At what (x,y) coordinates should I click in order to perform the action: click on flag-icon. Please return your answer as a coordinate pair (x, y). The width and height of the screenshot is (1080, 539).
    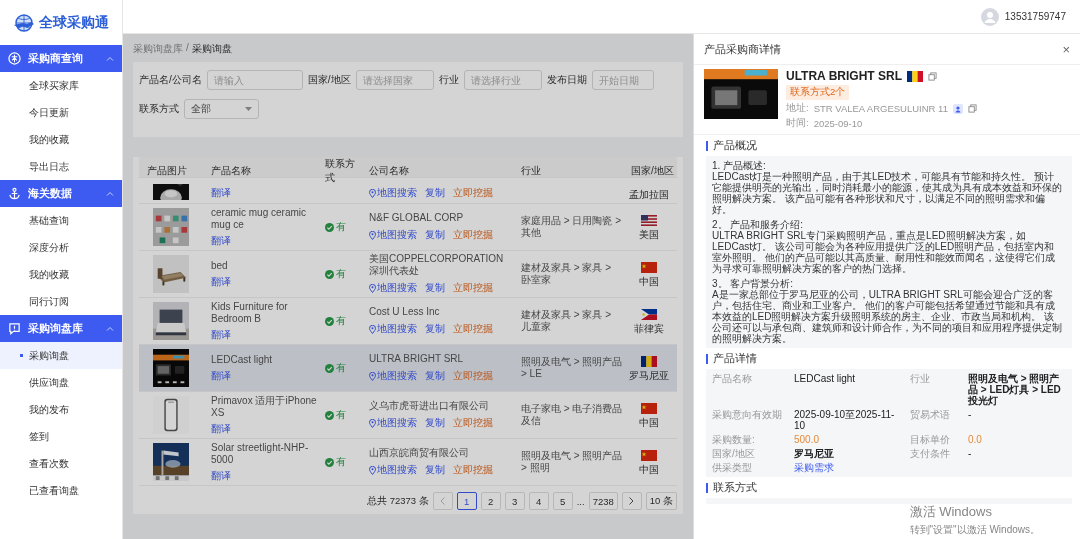
    Looking at the image, I should click on (649, 361).